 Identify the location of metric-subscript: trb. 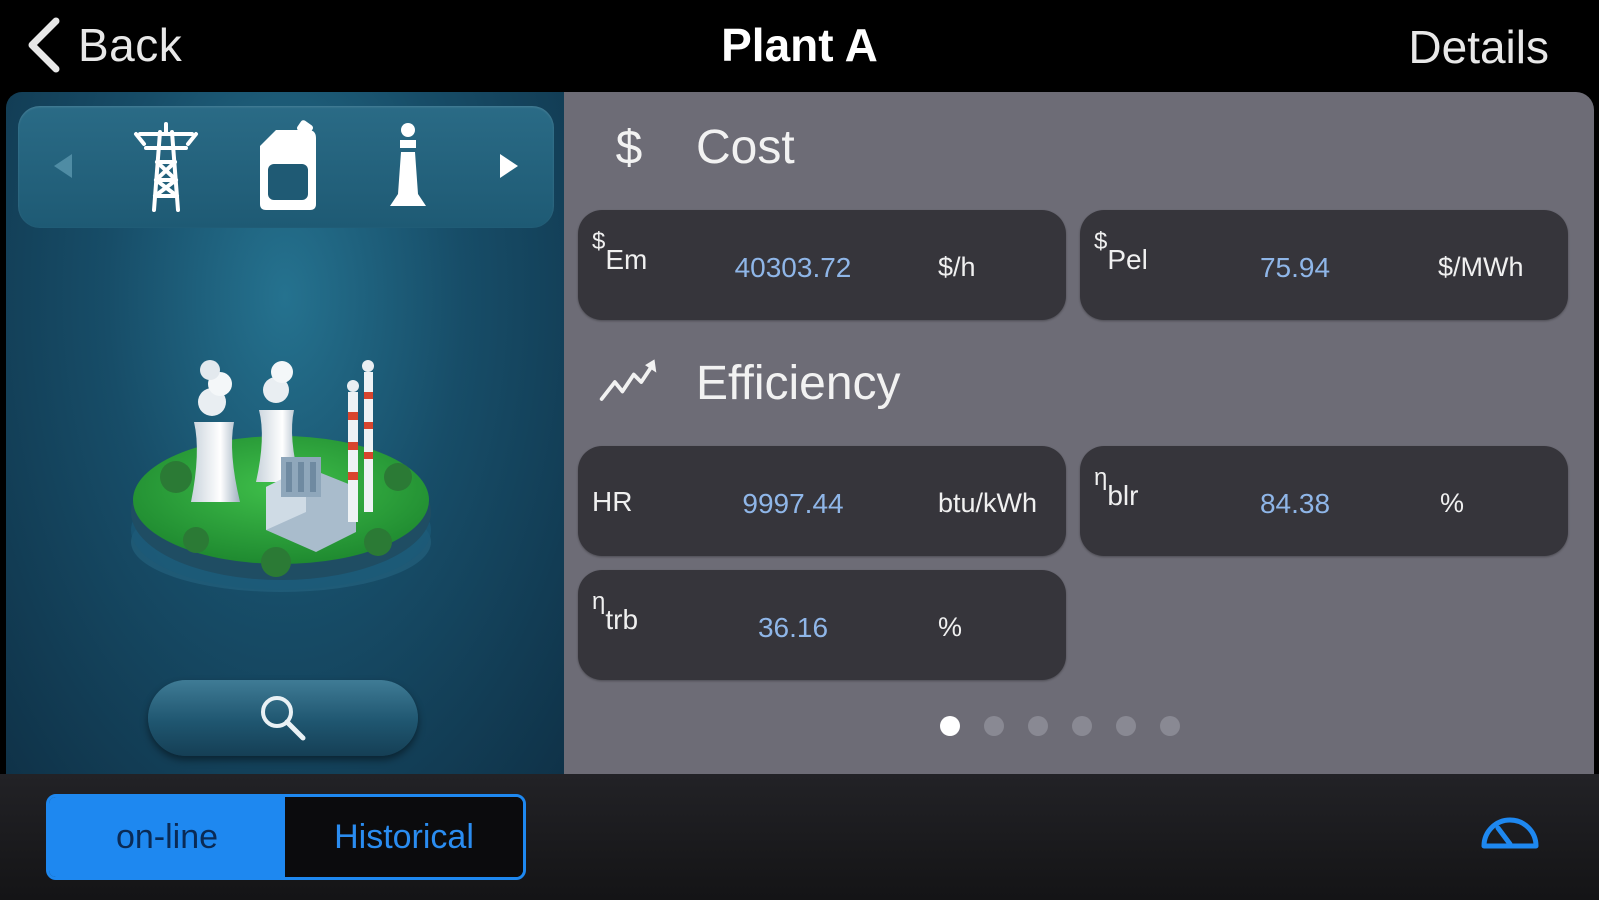
(622, 619).